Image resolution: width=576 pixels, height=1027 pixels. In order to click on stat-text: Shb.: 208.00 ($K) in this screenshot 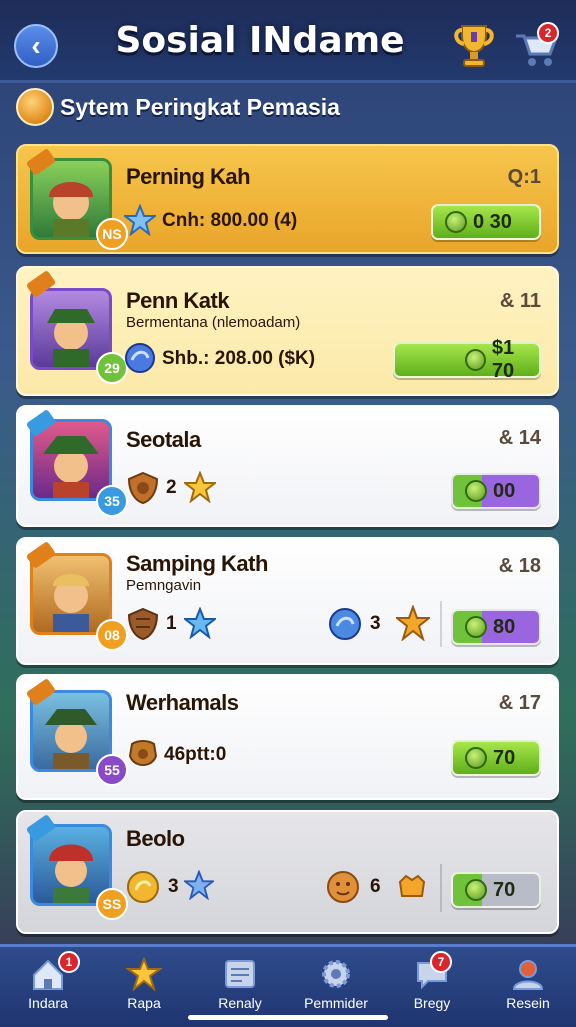, I will do `click(239, 358)`.